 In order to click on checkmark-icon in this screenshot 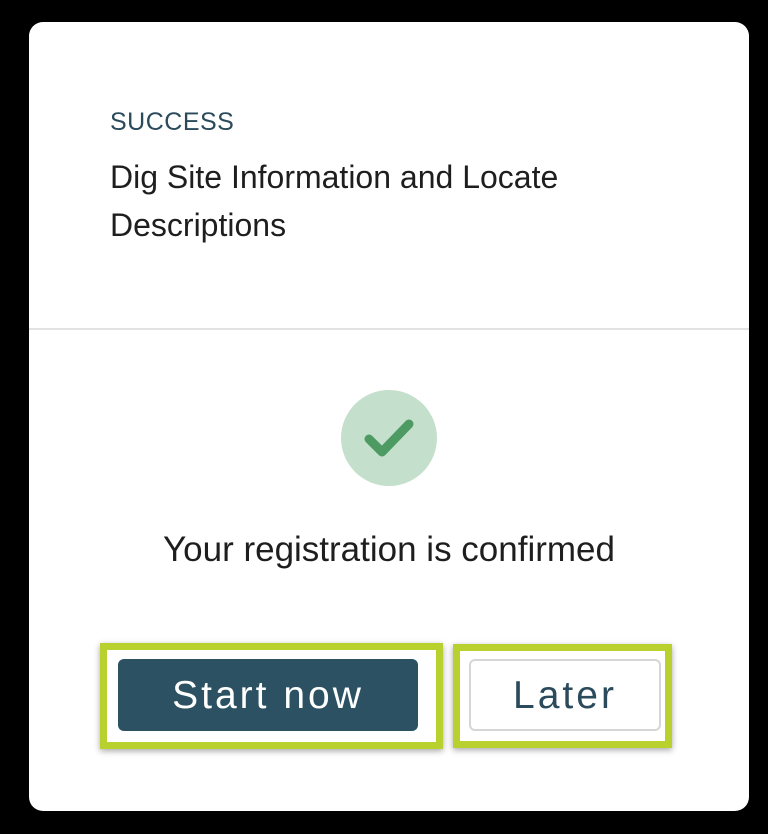, I will do `click(389, 438)`.